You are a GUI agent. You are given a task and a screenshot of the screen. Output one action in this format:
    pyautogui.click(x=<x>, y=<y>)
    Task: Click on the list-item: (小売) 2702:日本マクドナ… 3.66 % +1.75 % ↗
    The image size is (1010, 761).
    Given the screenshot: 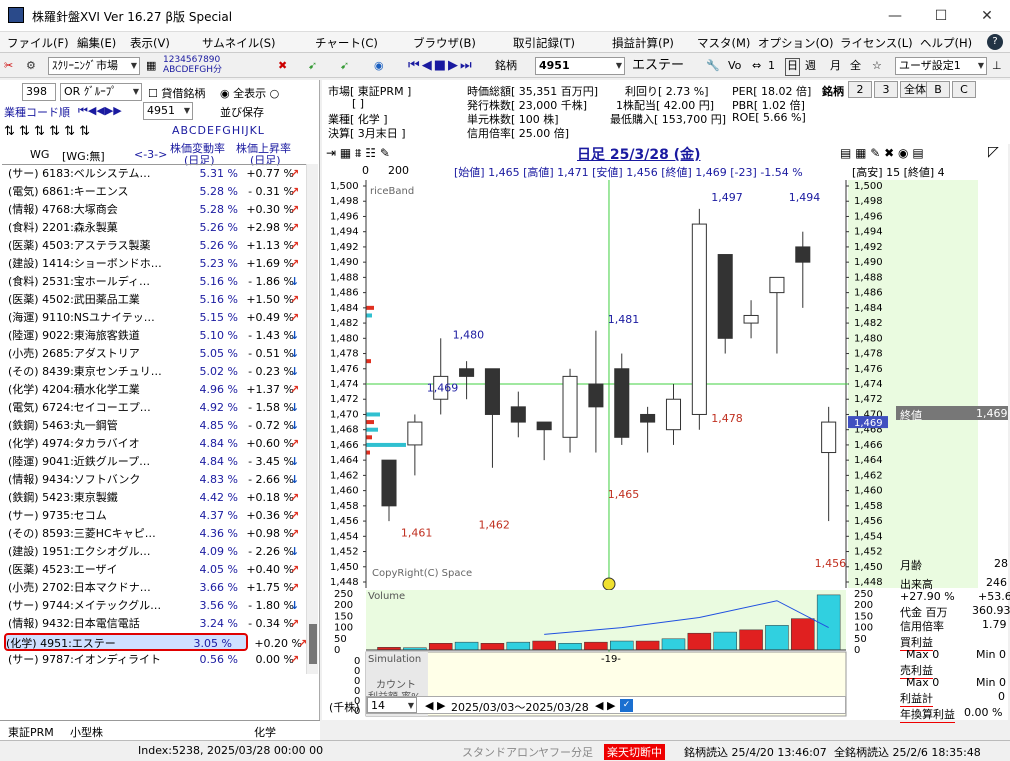 What is the action you would take?
    pyautogui.click(x=153, y=588)
    